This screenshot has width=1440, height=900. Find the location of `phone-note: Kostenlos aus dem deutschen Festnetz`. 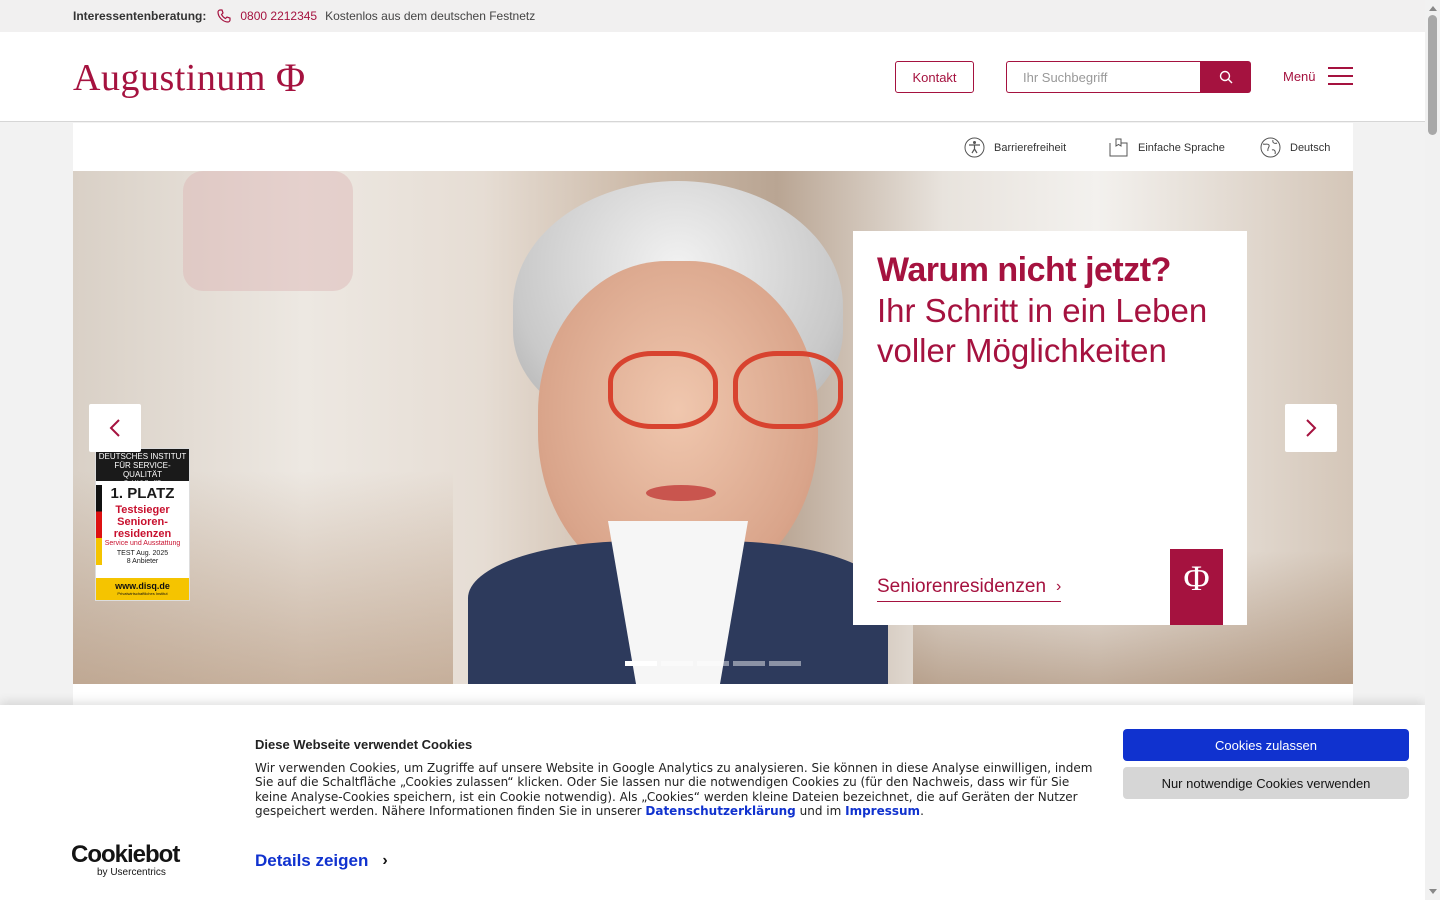

phone-note: Kostenlos aus dem deutschen Festnetz is located at coordinates (430, 16).